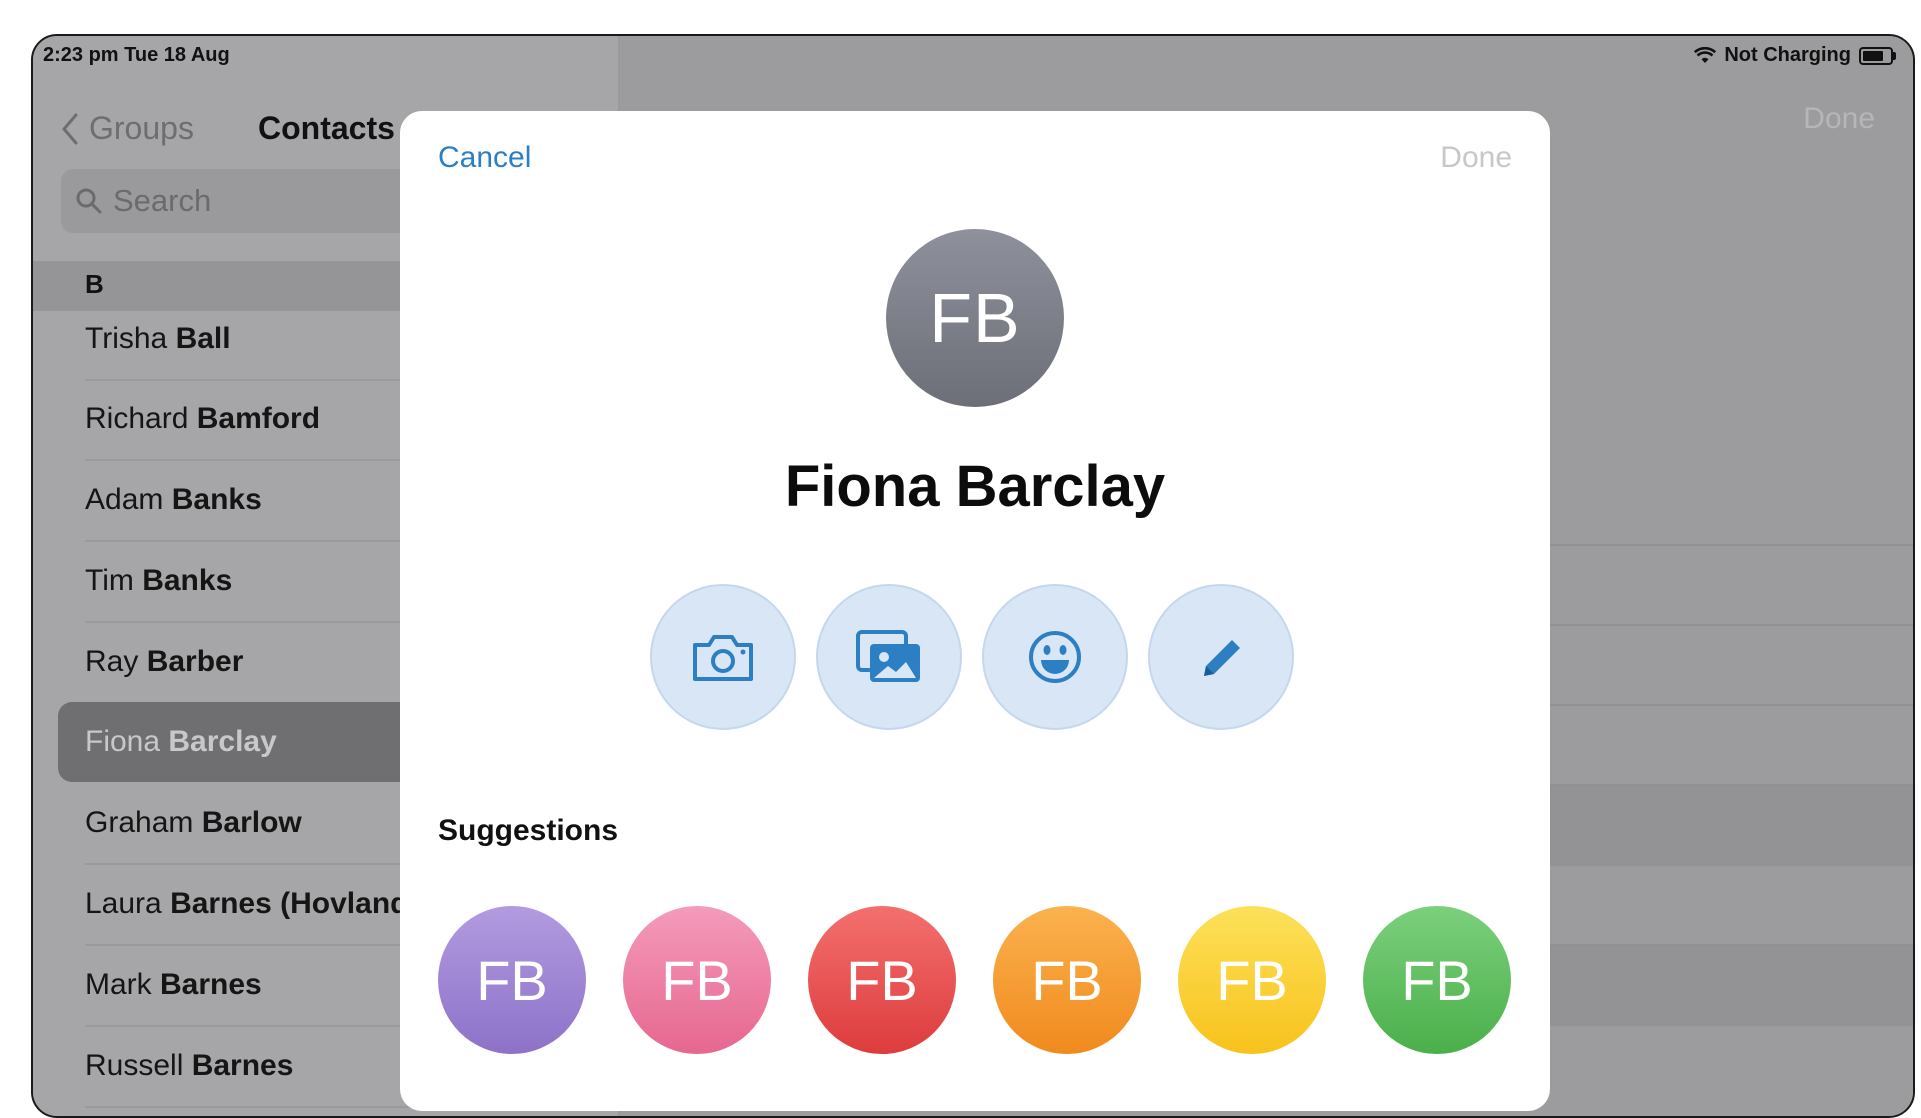 This screenshot has height=1118, width=1921. What do you see at coordinates (1787, 55) in the screenshot?
I see `charging-status: Not Charging` at bounding box center [1787, 55].